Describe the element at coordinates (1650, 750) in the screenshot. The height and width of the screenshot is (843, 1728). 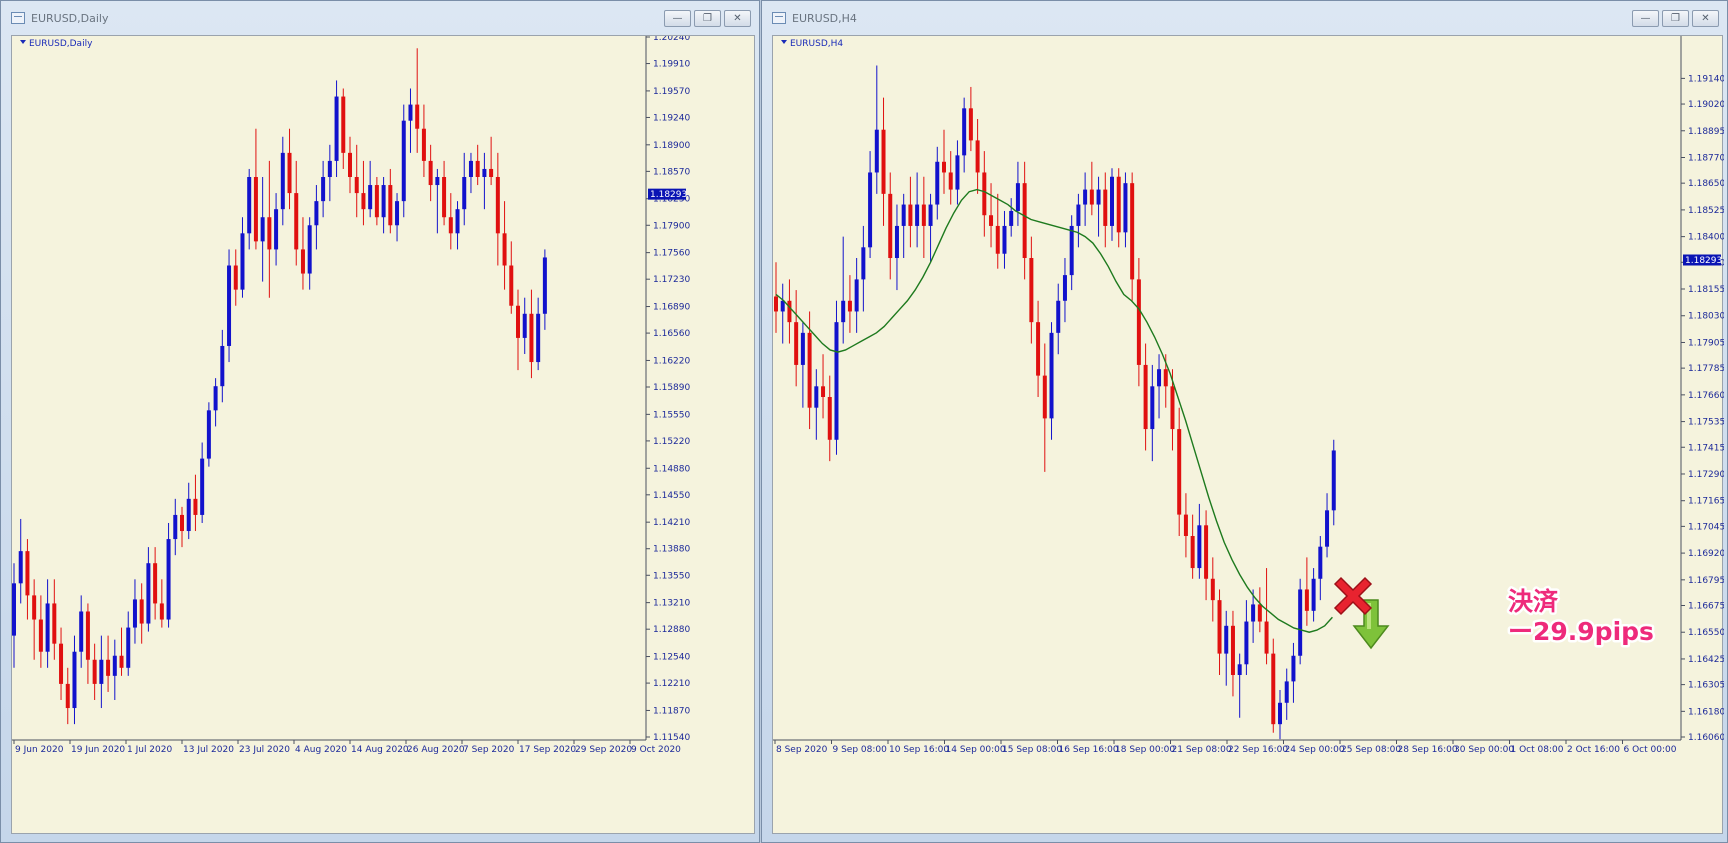
I see `time-tick-label: 6 Oct 00:00` at that location.